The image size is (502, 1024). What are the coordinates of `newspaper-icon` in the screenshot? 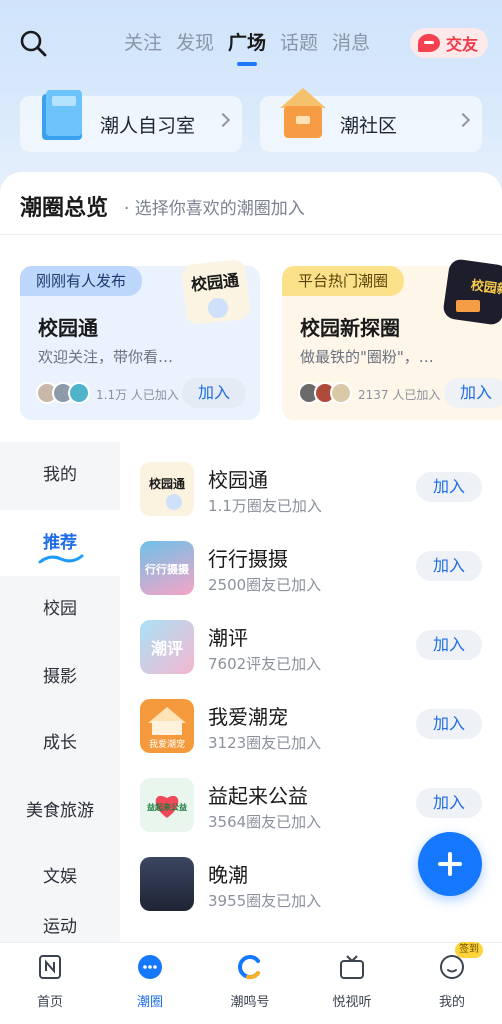 It's located at (50, 967).